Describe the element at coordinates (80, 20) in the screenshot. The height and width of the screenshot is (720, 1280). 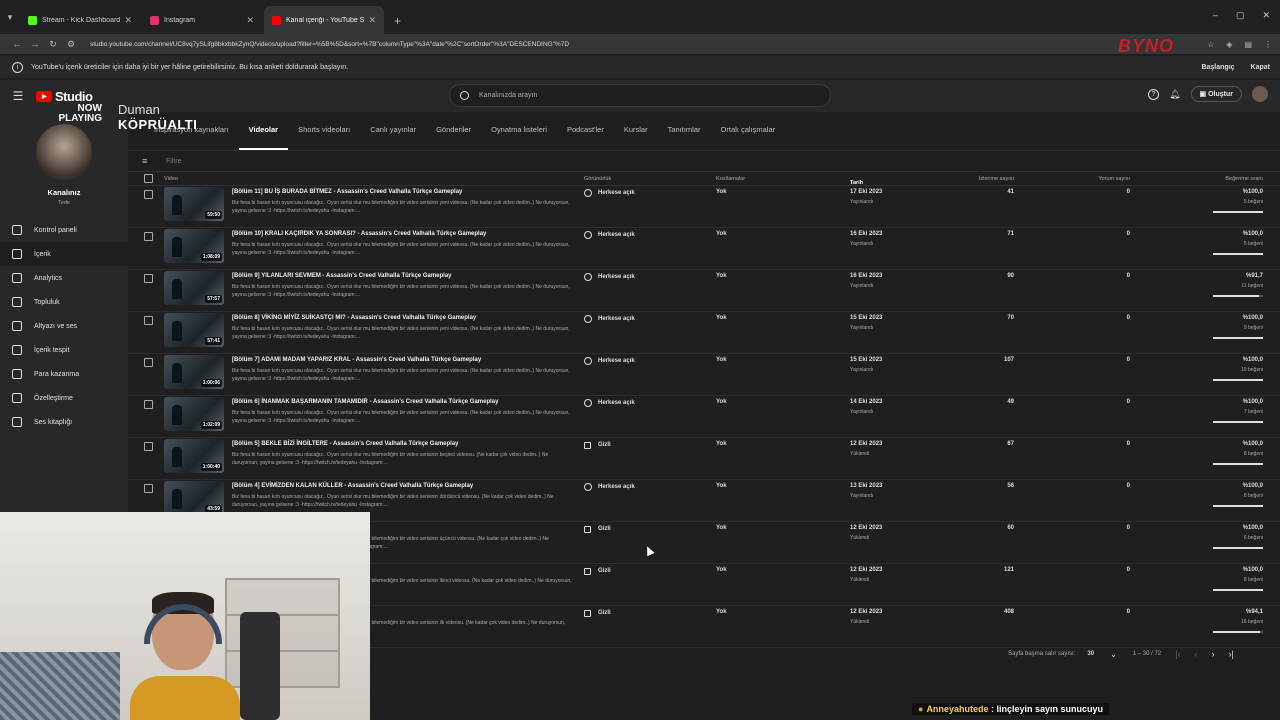
I see `browser-tab: Stream - Kick Dashboard ✕` at that location.